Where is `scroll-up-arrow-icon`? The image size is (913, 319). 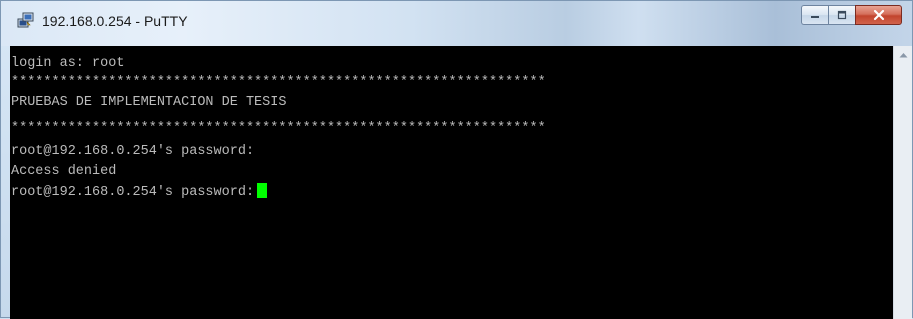 scroll-up-arrow-icon is located at coordinates (903, 55).